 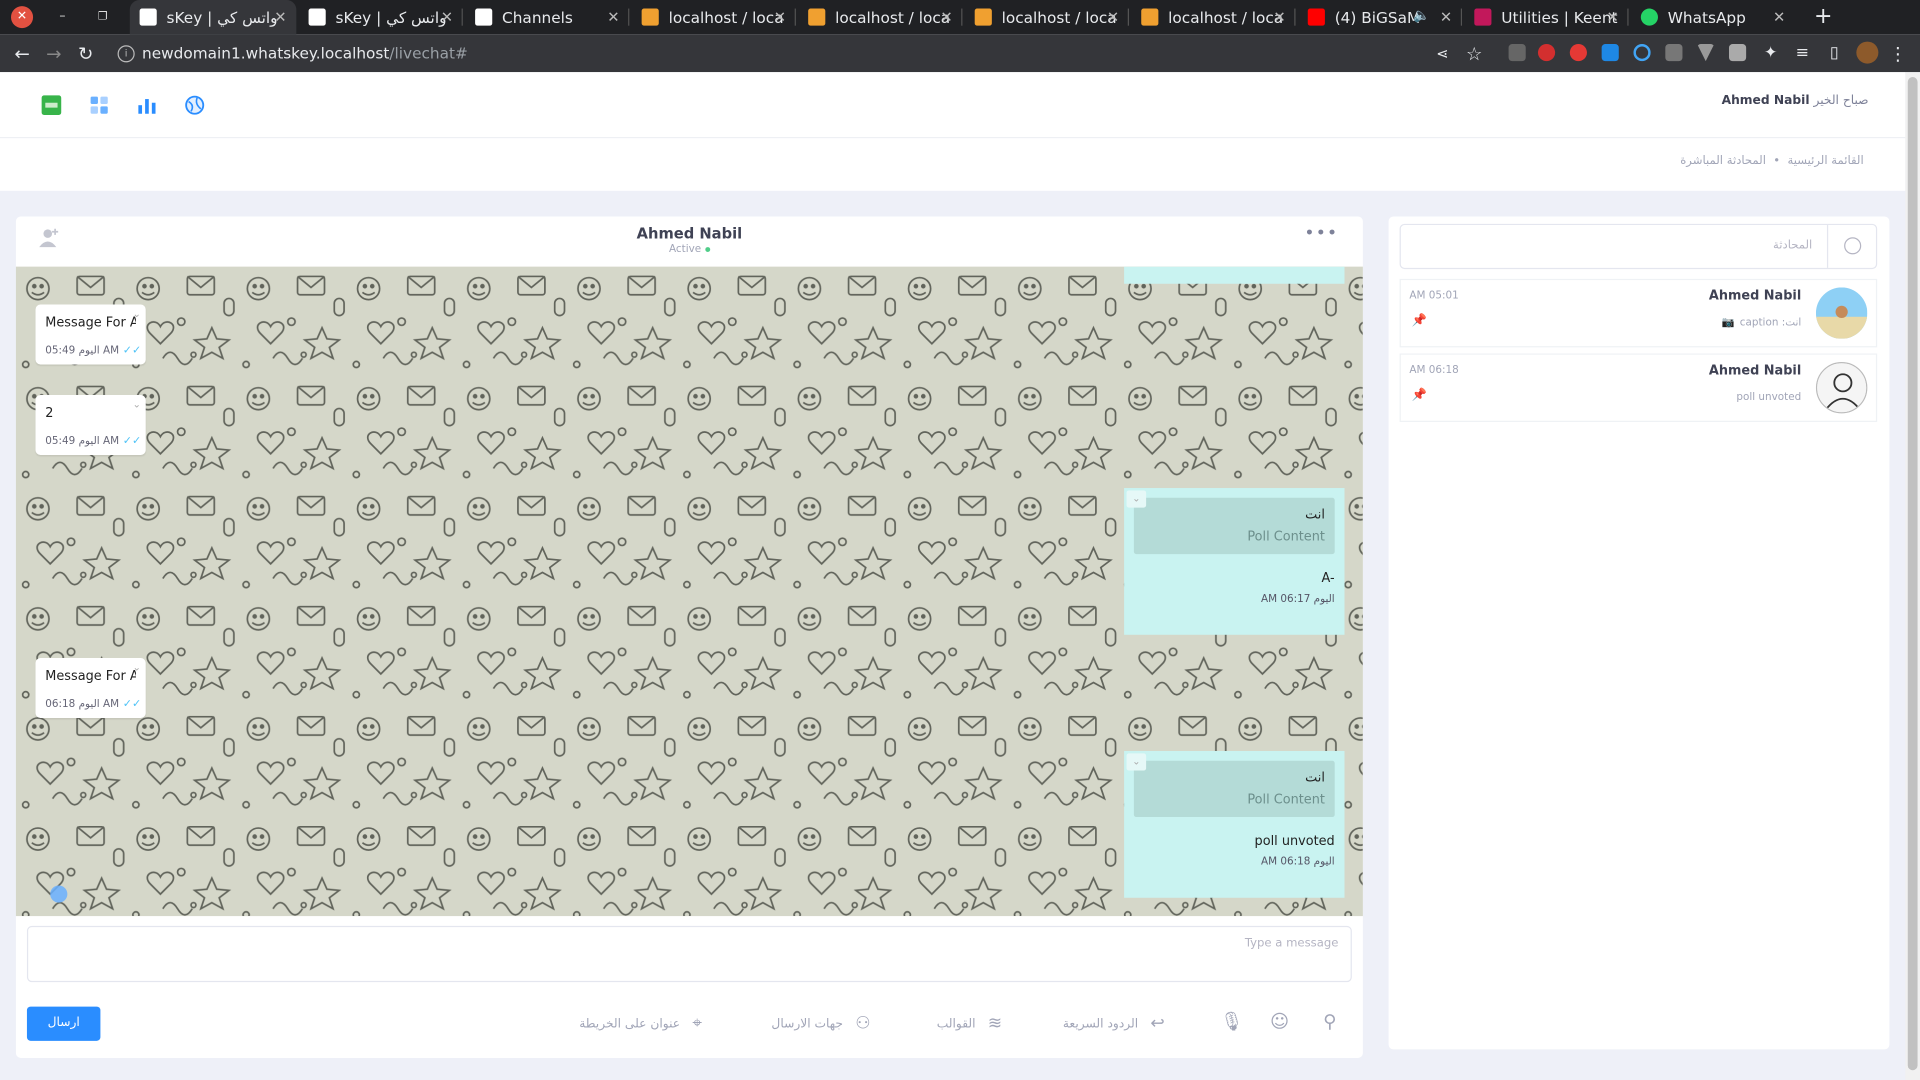 What do you see at coordinates (222, 17) in the screenshot?
I see `tab-title: sKey | واتس كي` at bounding box center [222, 17].